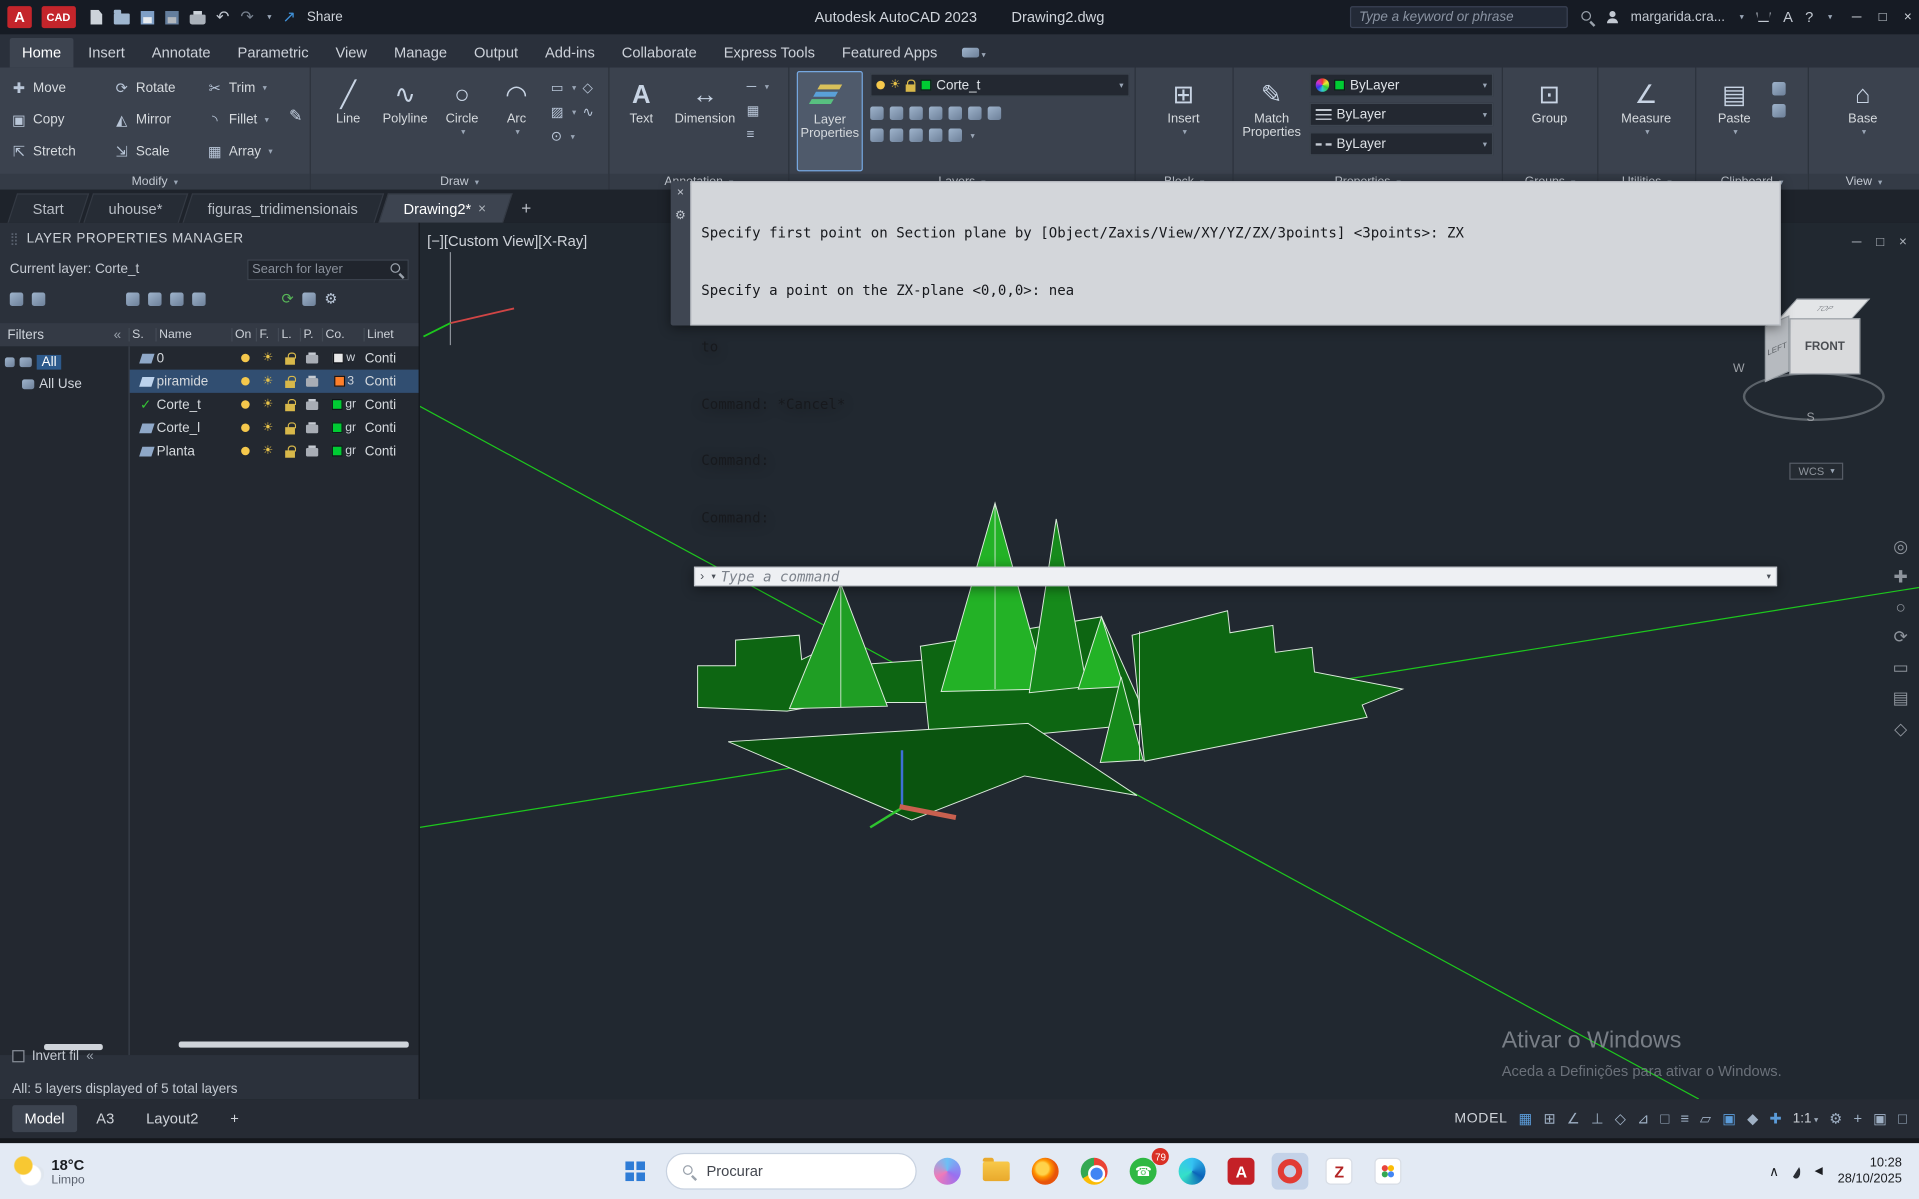 Image resolution: width=1919 pixels, height=1199 pixels. I want to click on new-group-filter-icon, so click(38, 298).